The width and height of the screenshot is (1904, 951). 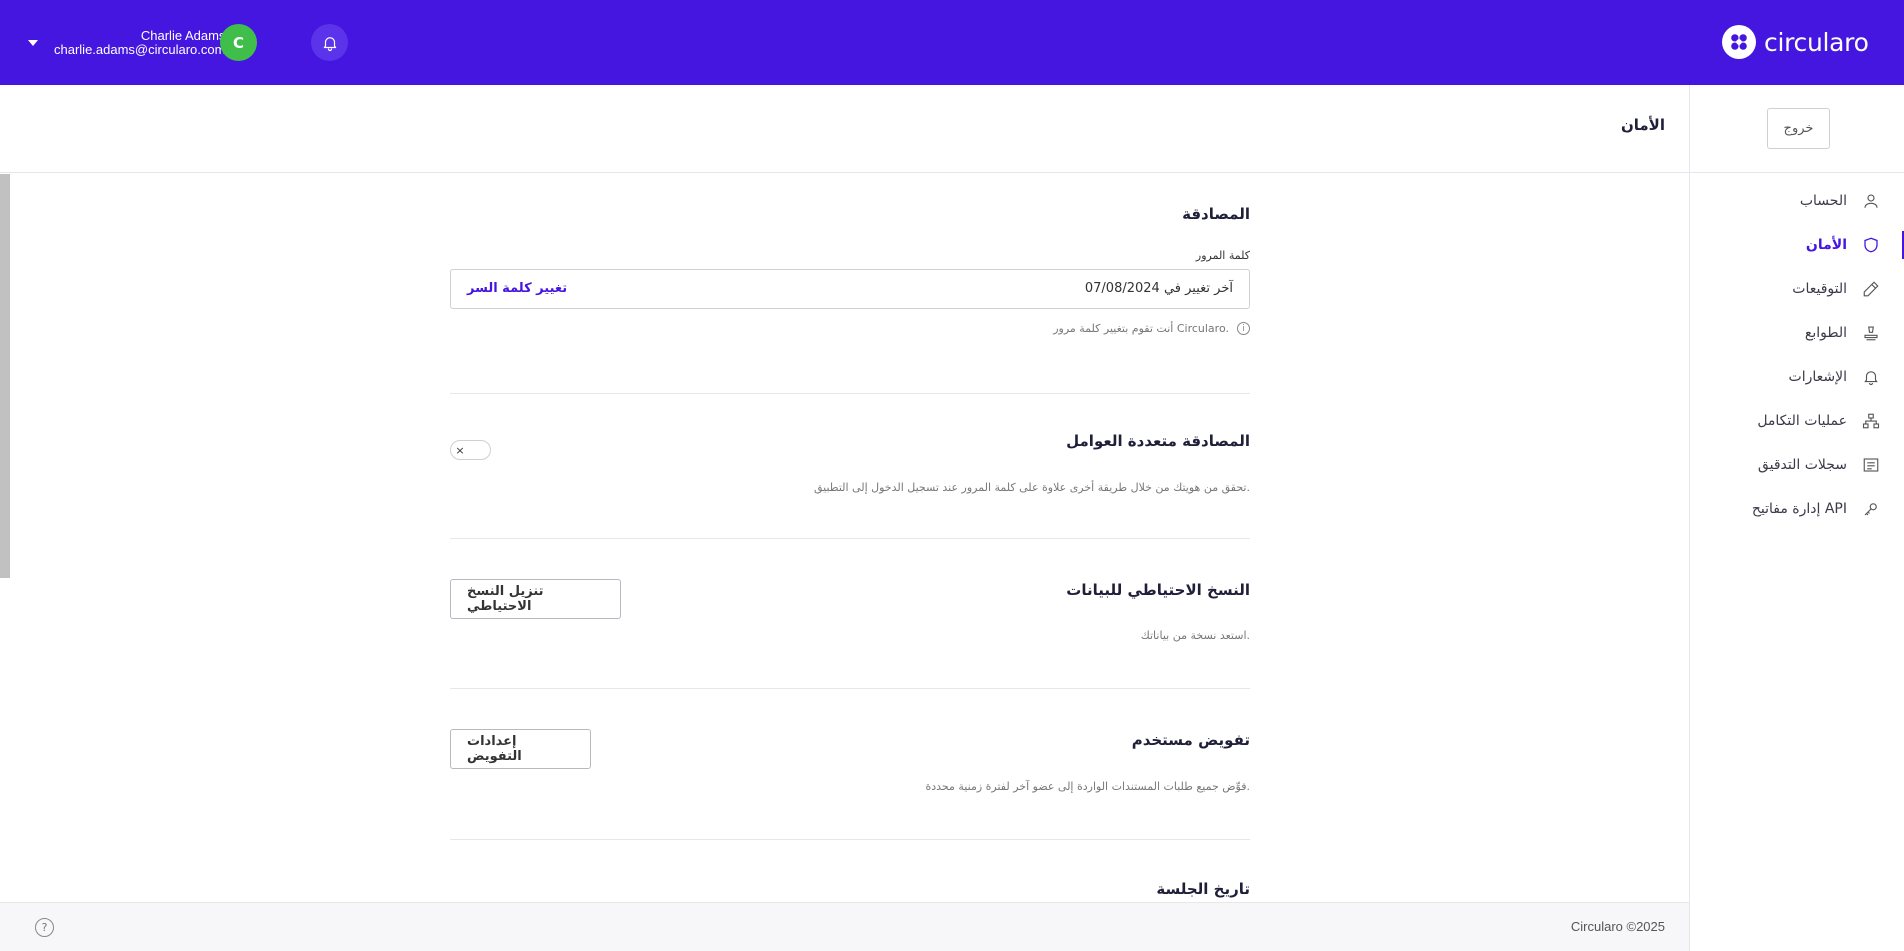 What do you see at coordinates (1802, 465) in the screenshot?
I see `sidebar-item-label: سجلات التدقيق` at bounding box center [1802, 465].